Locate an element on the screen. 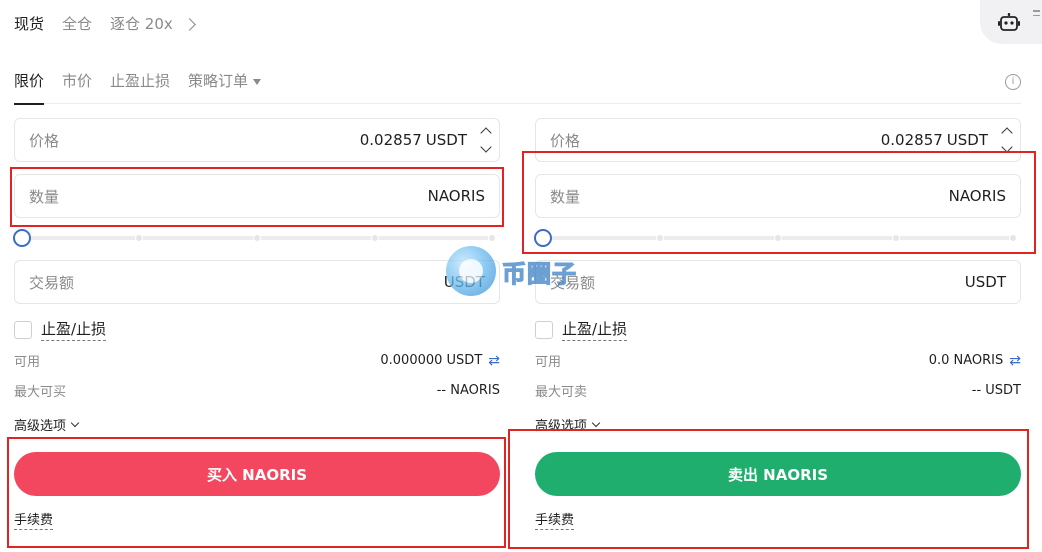  sell-advanced-options: 高级选项 is located at coordinates (568, 424).